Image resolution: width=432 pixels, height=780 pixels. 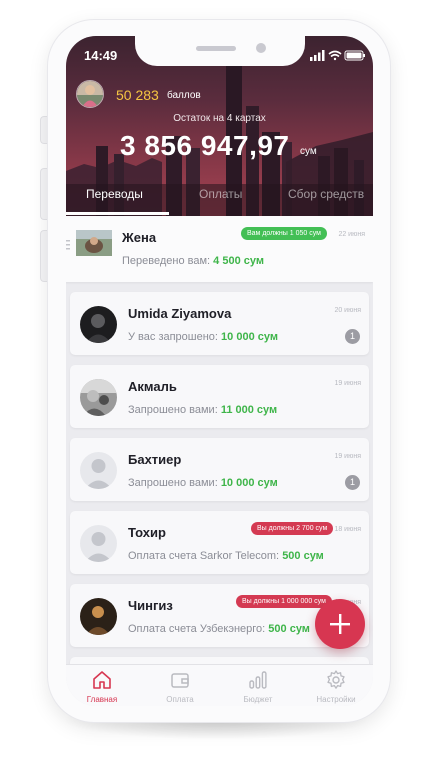 I want to click on wifi-icon, so click(x=335, y=55).